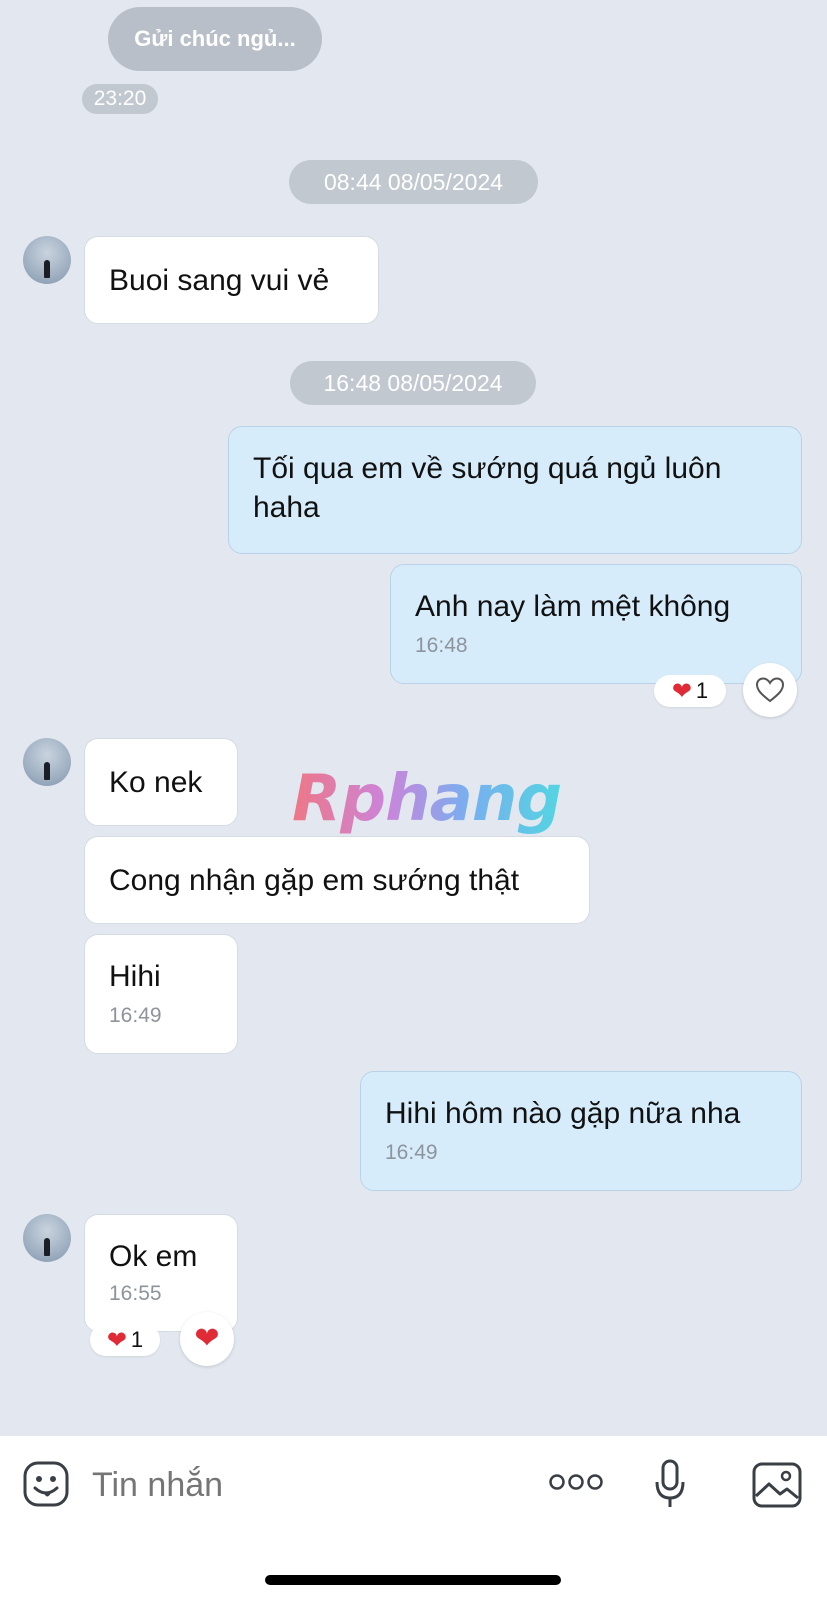  I want to click on incoming-message: Hihi 16:49, so click(161, 994).